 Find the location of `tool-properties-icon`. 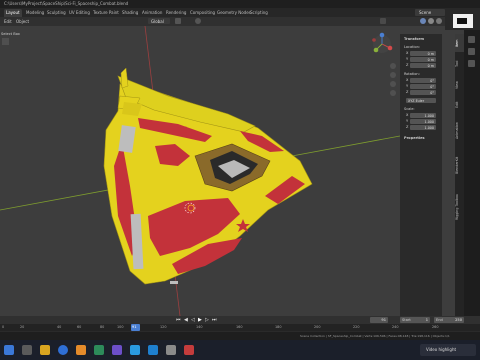

tool-properties-icon is located at coordinates (471, 39).